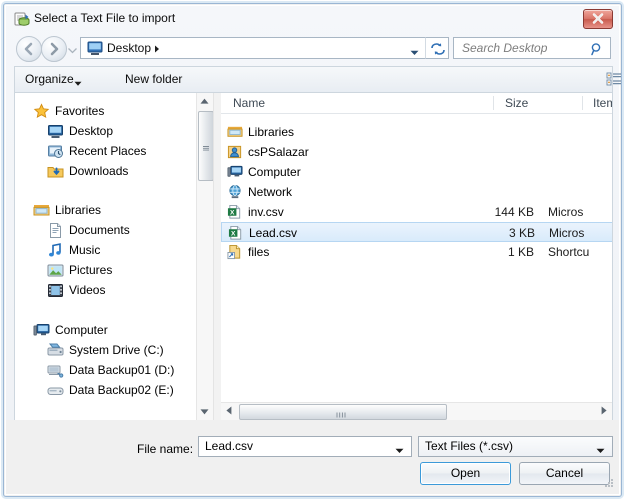  Describe the element at coordinates (116, 350) in the screenshot. I see `sidebar-item-label: System Drive (C:)` at that location.